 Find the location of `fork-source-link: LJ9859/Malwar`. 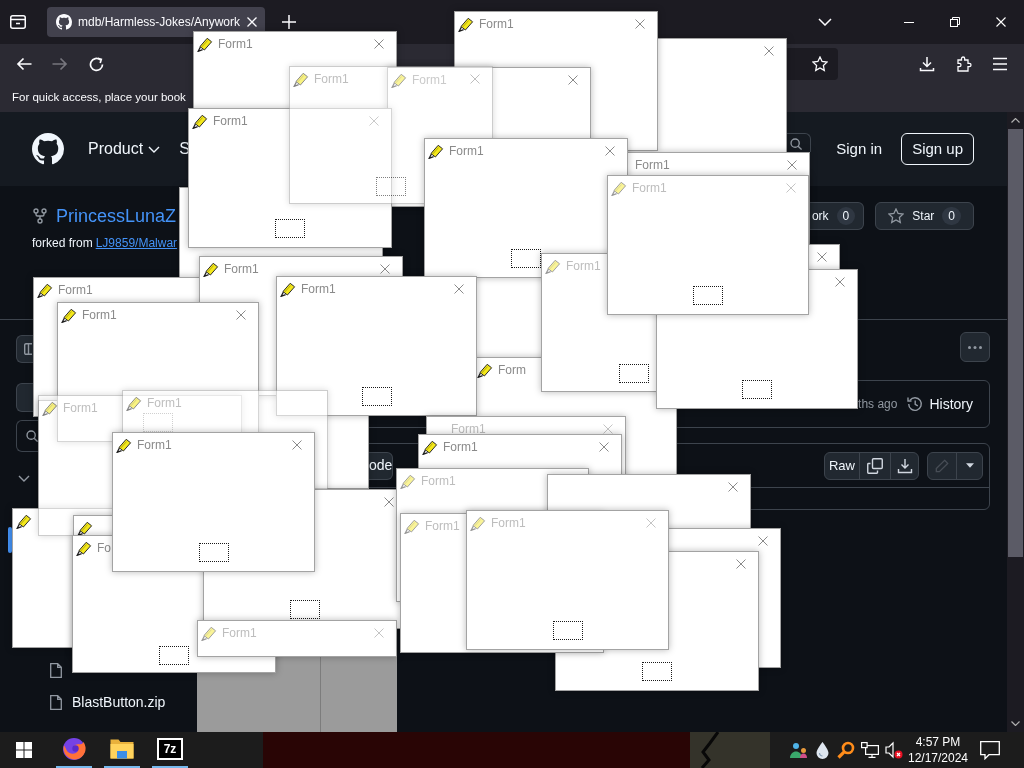

fork-source-link: LJ9859/Malwar is located at coordinates (136, 243).